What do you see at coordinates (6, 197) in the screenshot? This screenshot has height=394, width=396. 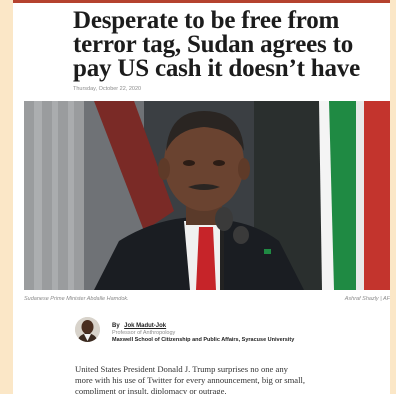 I see `page-left-margin` at bounding box center [6, 197].